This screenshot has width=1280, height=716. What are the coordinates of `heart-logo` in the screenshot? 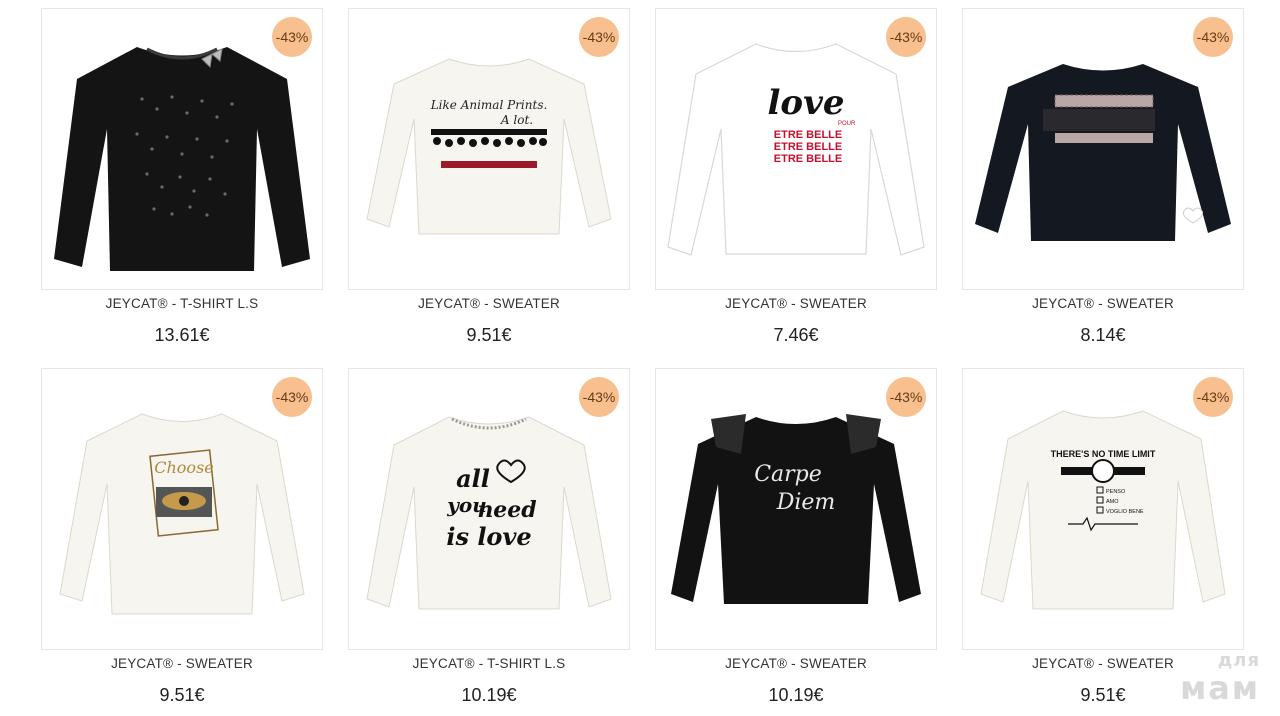 It's located at (1193, 215).